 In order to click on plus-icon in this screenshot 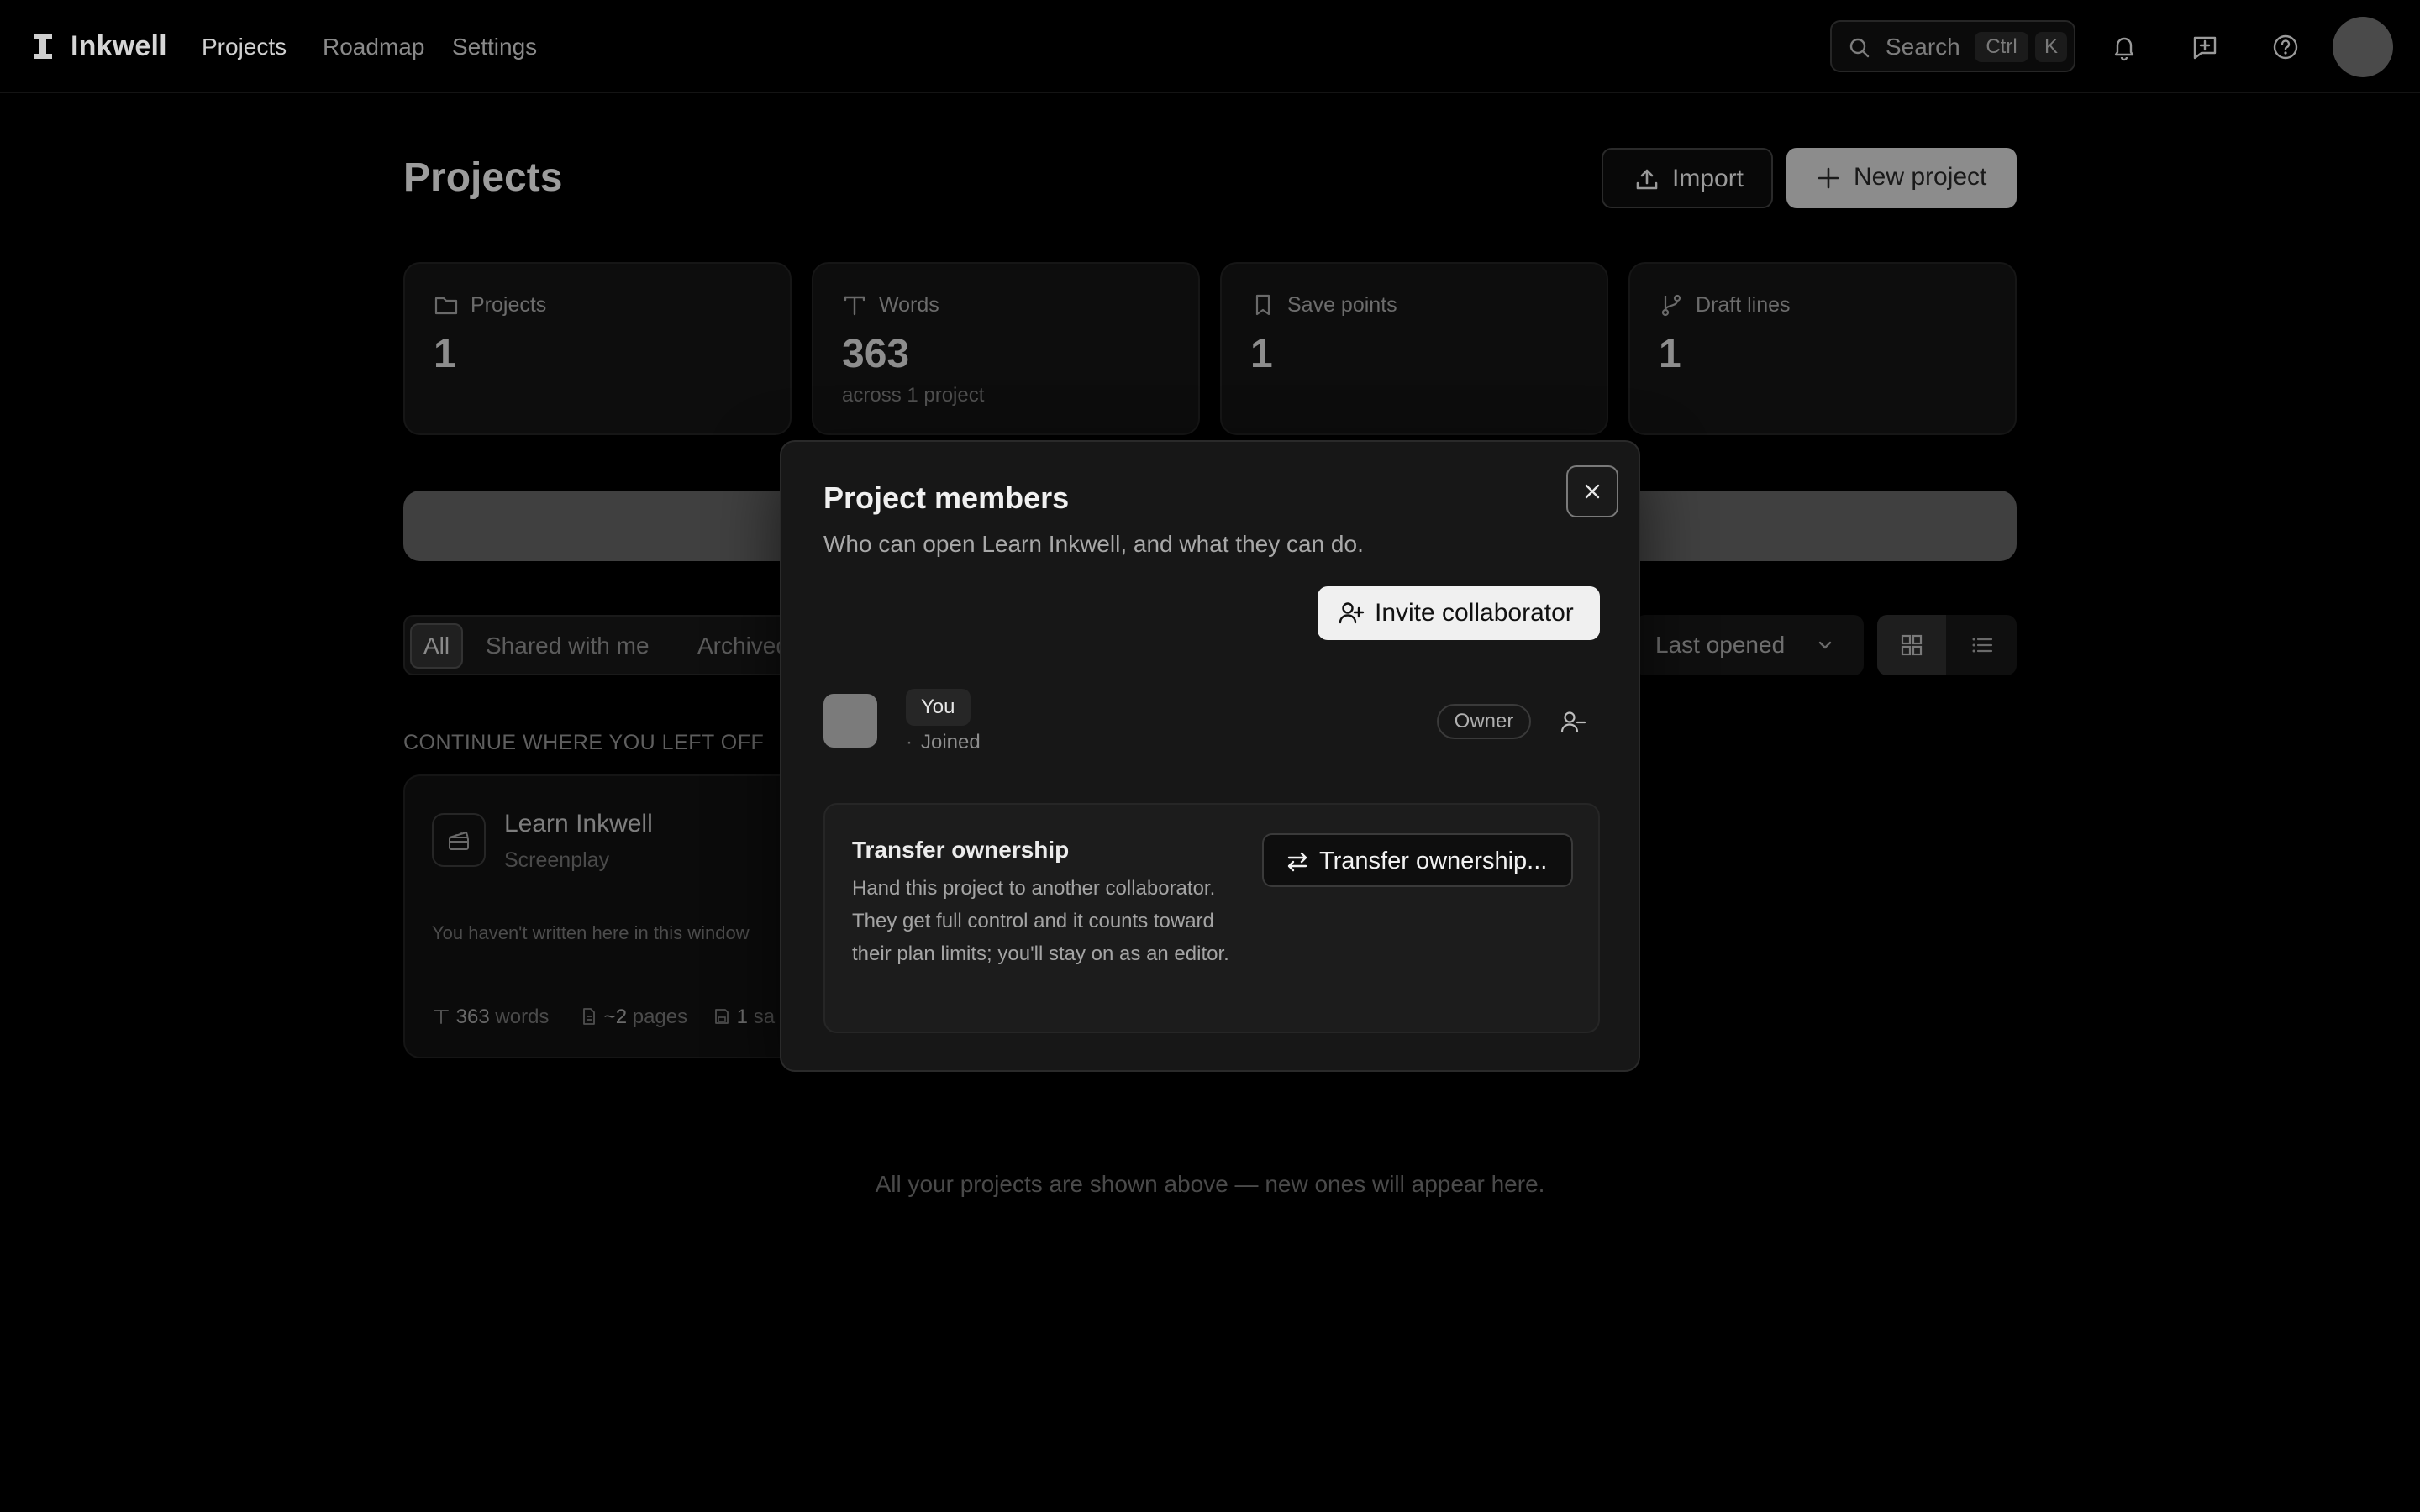, I will do `click(1828, 178)`.